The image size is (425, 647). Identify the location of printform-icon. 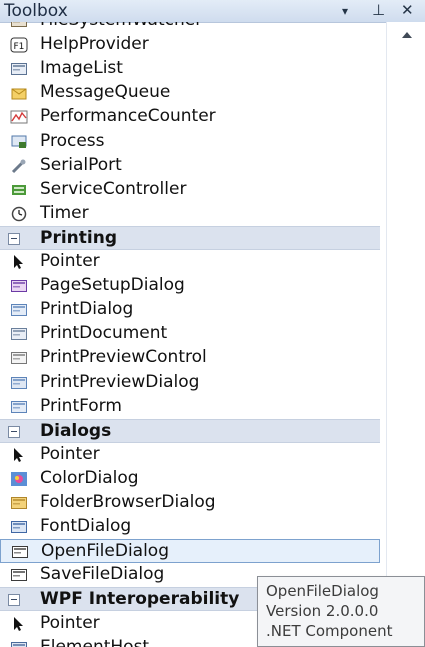
(19, 407).